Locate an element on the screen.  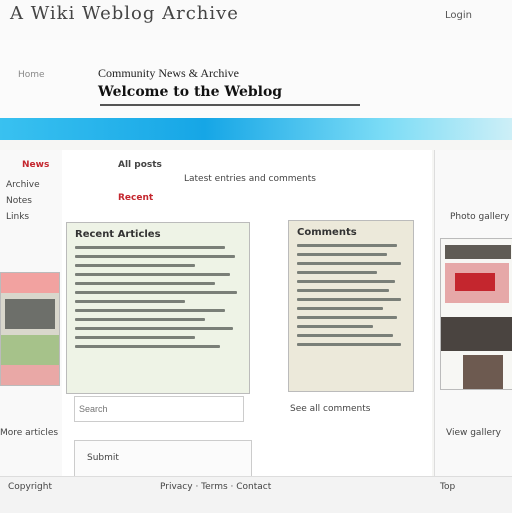
heading-line-1: Community News & Archive is located at coordinates (168, 73).